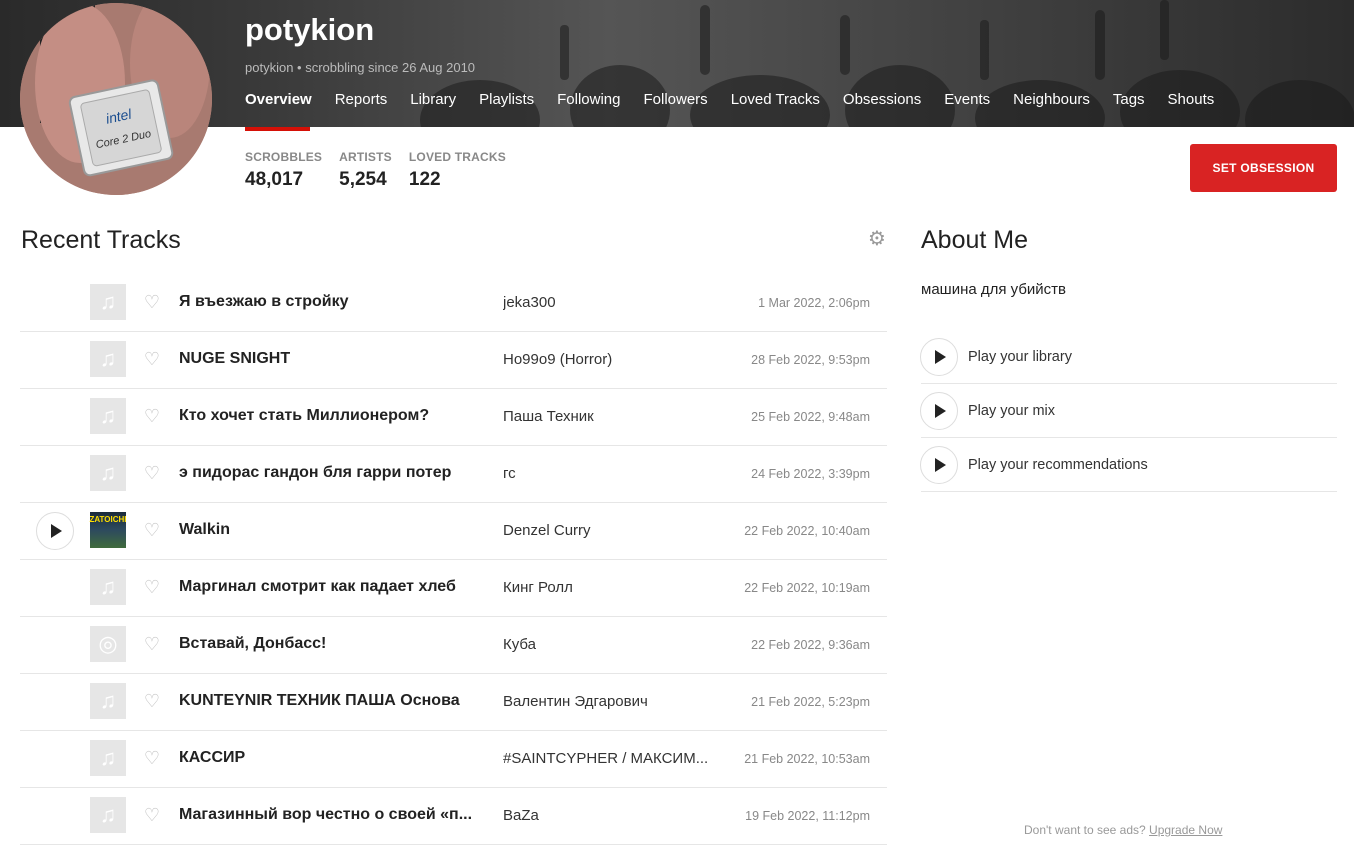  Describe the element at coordinates (807, 759) in the screenshot. I see `track-timestamp: 21 Feb 2022, 10:53am` at that location.